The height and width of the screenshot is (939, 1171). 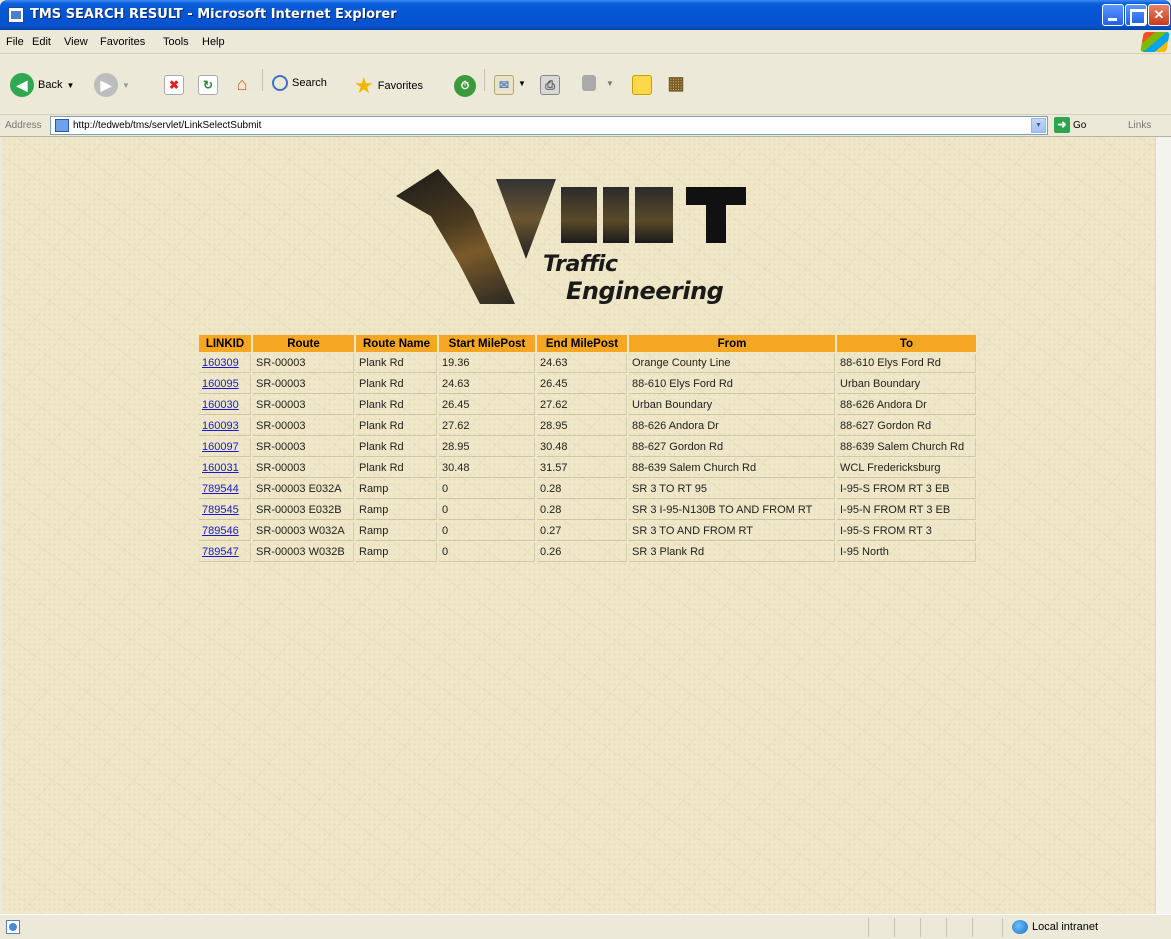 What do you see at coordinates (1020, 927) in the screenshot?
I see `local-intranet-icon` at bounding box center [1020, 927].